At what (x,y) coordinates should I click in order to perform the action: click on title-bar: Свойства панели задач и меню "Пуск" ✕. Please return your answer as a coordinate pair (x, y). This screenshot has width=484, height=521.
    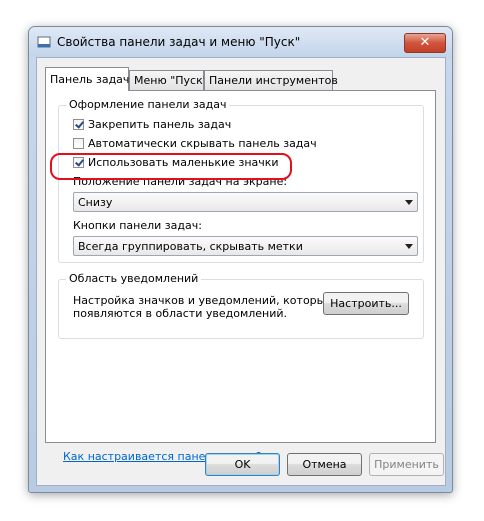
    Looking at the image, I should click on (240, 42).